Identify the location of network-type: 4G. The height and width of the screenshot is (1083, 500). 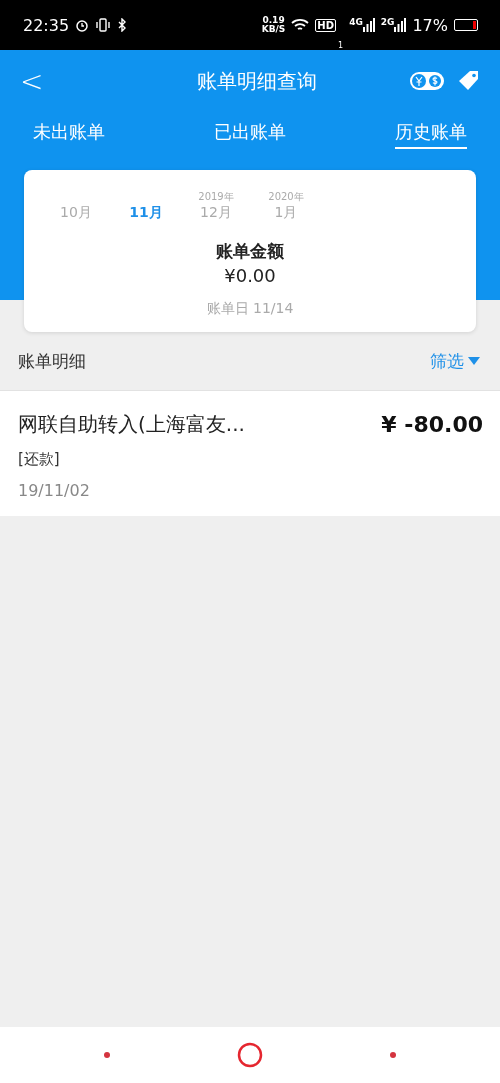
(356, 22).